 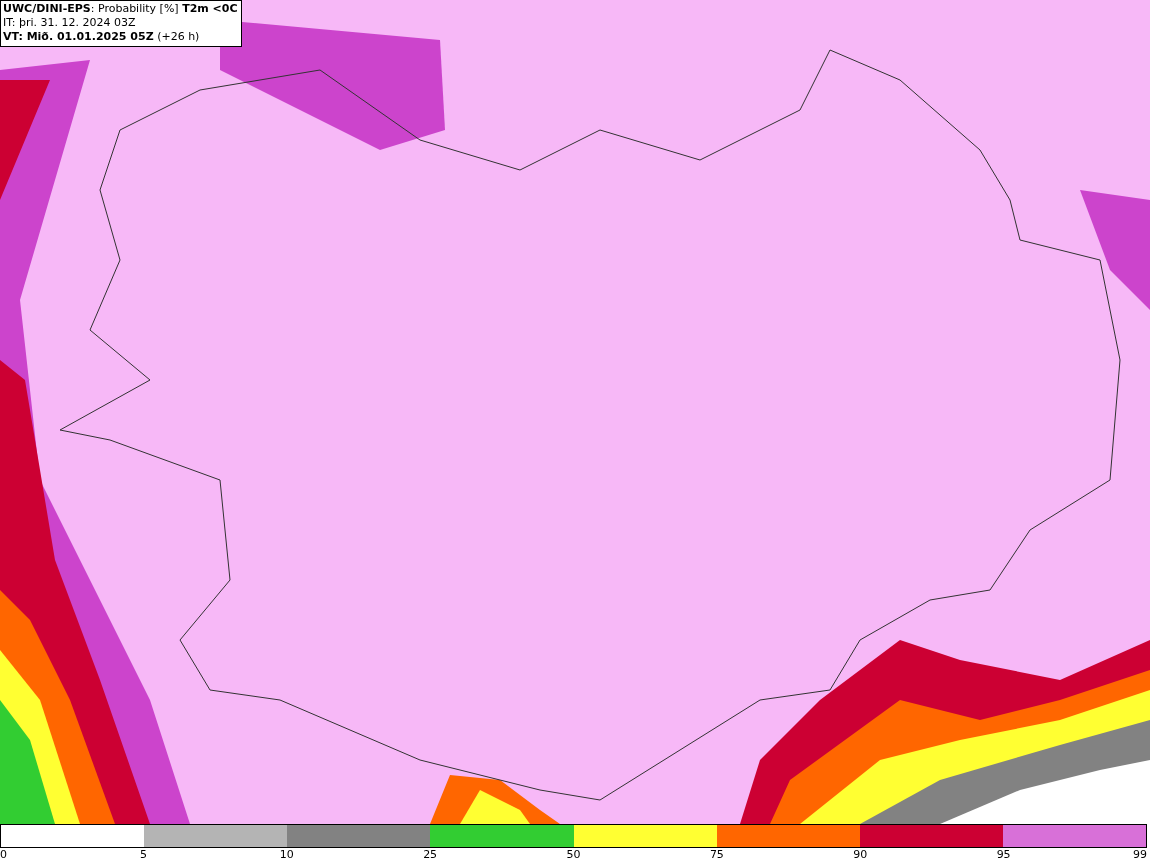 I want to click on map-title: UWC/DINI-EPS: Probability [%] T2m <0C, so click(x=120, y=9).